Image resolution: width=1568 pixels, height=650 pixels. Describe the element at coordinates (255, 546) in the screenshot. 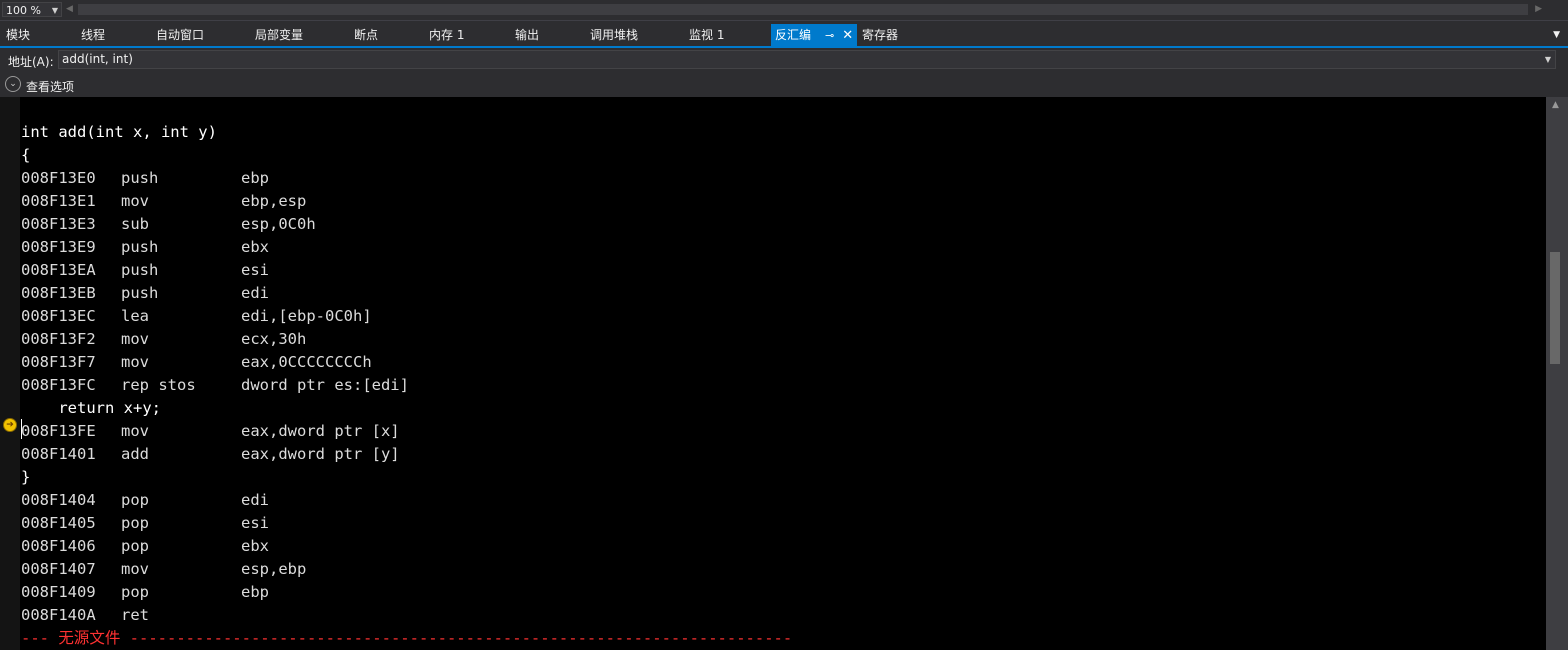

I see `instruction-operands: ebx` at that location.